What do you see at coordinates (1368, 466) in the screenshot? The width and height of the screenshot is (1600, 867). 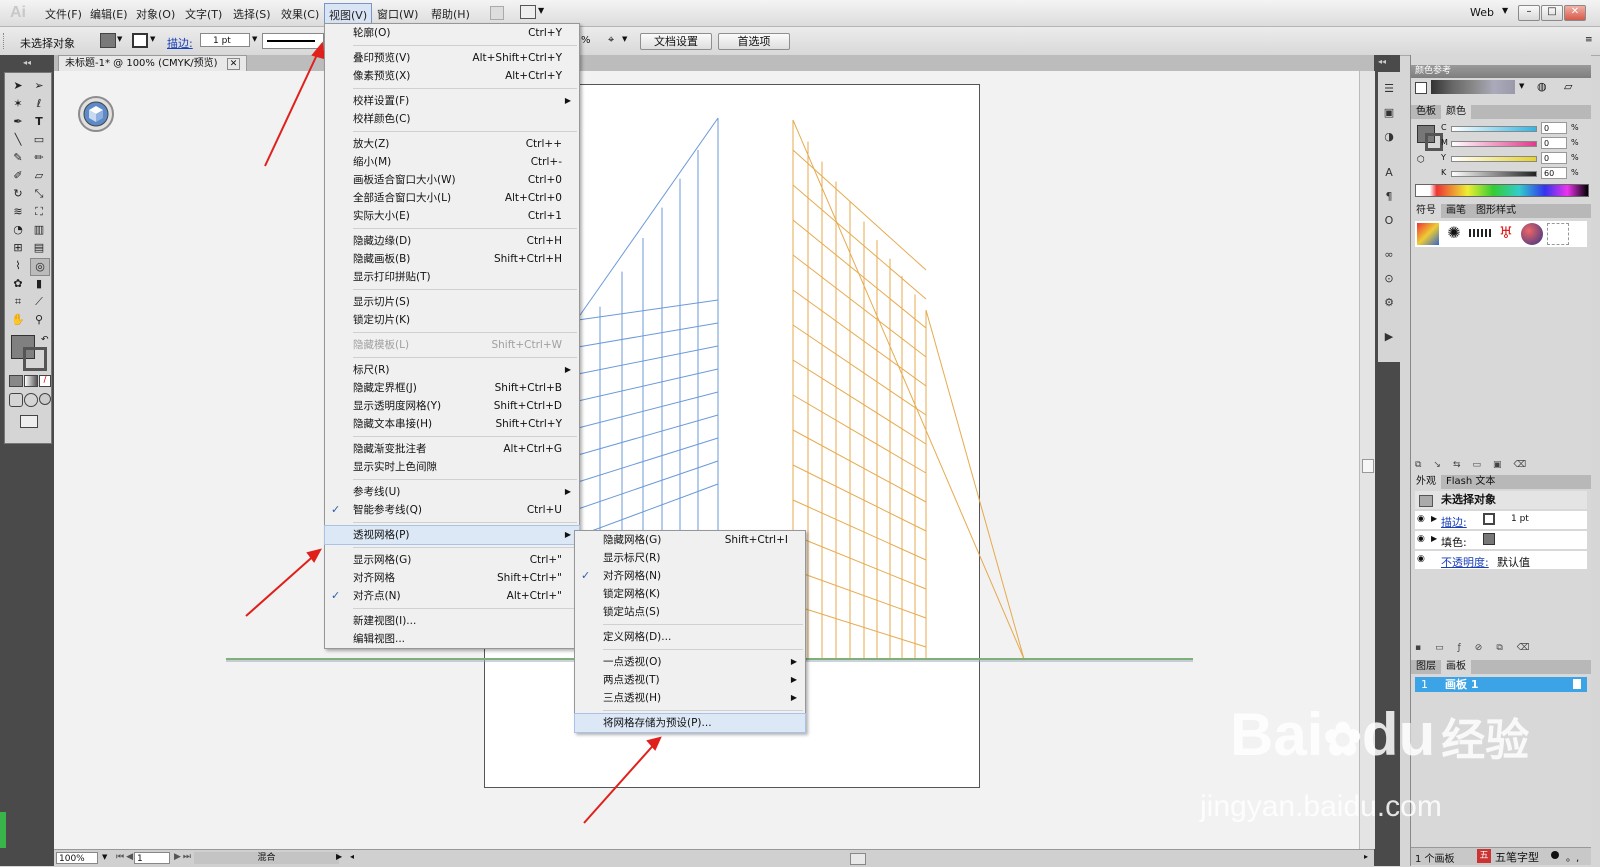 I see `vertical-scrollbar-thumb` at bounding box center [1368, 466].